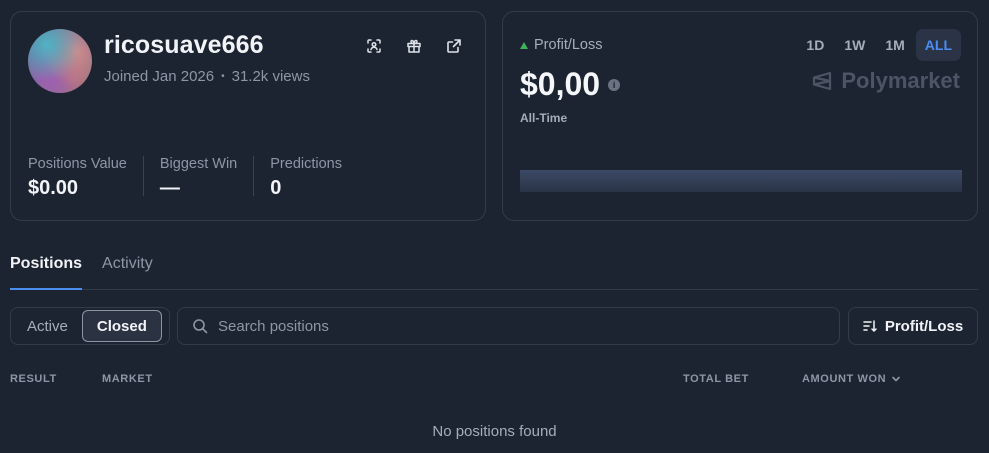 The height and width of the screenshot is (453, 989). Describe the element at coordinates (518, 326) in the screenshot. I see `search-input` at that location.